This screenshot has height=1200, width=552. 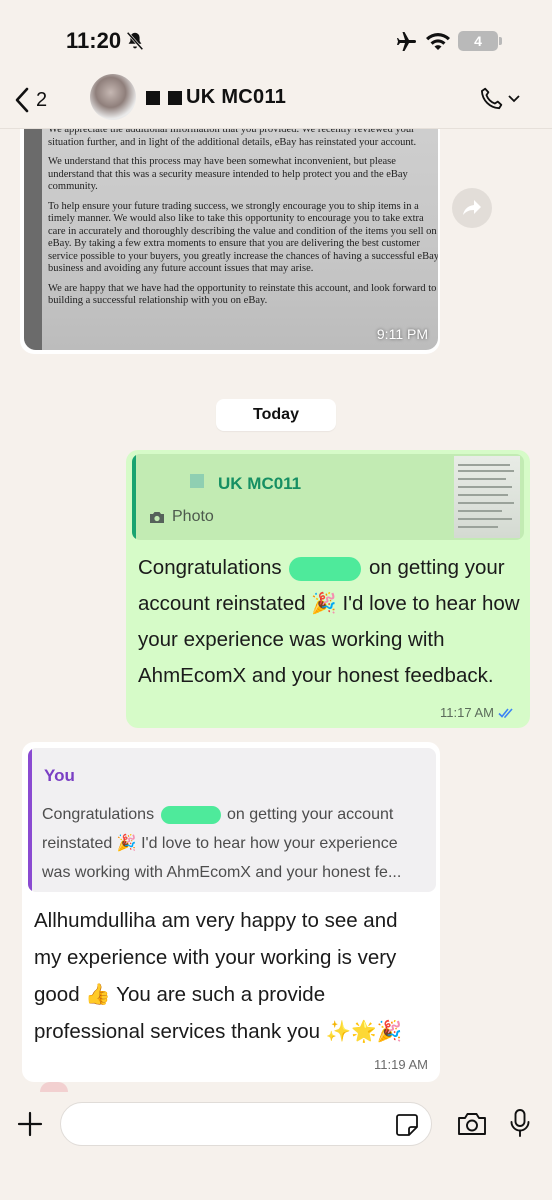 I want to click on avatar, so click(x=113, y=97).